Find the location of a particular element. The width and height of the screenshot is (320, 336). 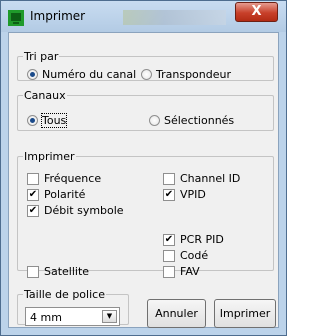

polarity-label: Polarité is located at coordinates (65, 194).